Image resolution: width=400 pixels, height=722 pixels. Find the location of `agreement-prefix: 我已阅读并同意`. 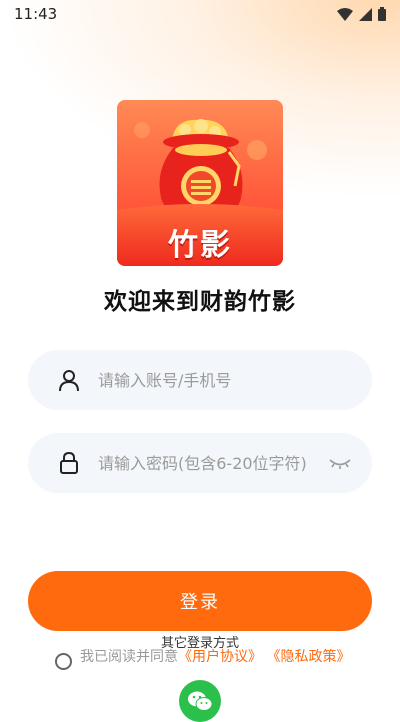

agreement-prefix: 我已阅读并同意 is located at coordinates (129, 657).